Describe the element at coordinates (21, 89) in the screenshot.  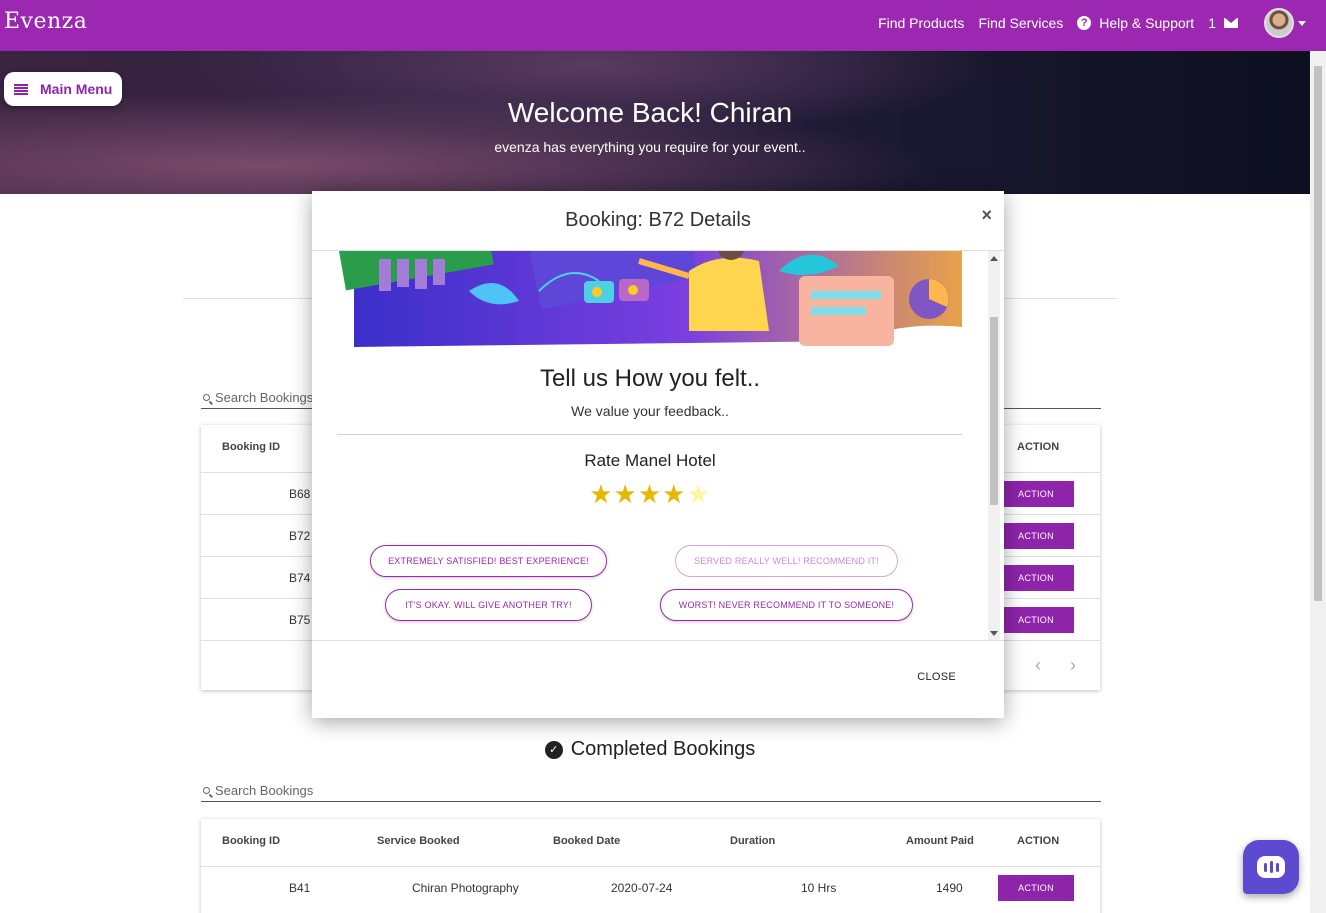
I see `menu-icon` at that location.